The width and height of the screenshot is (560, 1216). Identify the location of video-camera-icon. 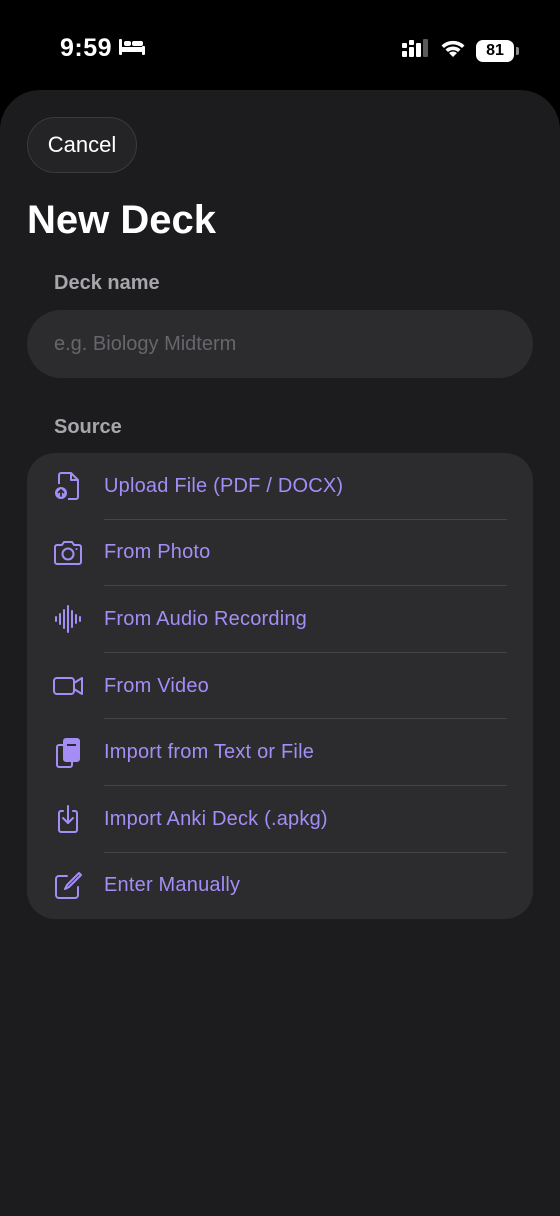
(68, 686).